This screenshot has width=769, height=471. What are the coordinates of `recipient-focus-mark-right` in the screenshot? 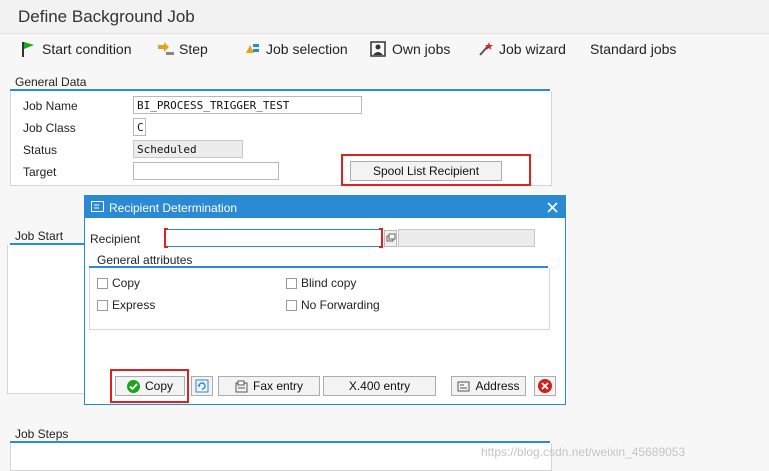 It's located at (381, 238).